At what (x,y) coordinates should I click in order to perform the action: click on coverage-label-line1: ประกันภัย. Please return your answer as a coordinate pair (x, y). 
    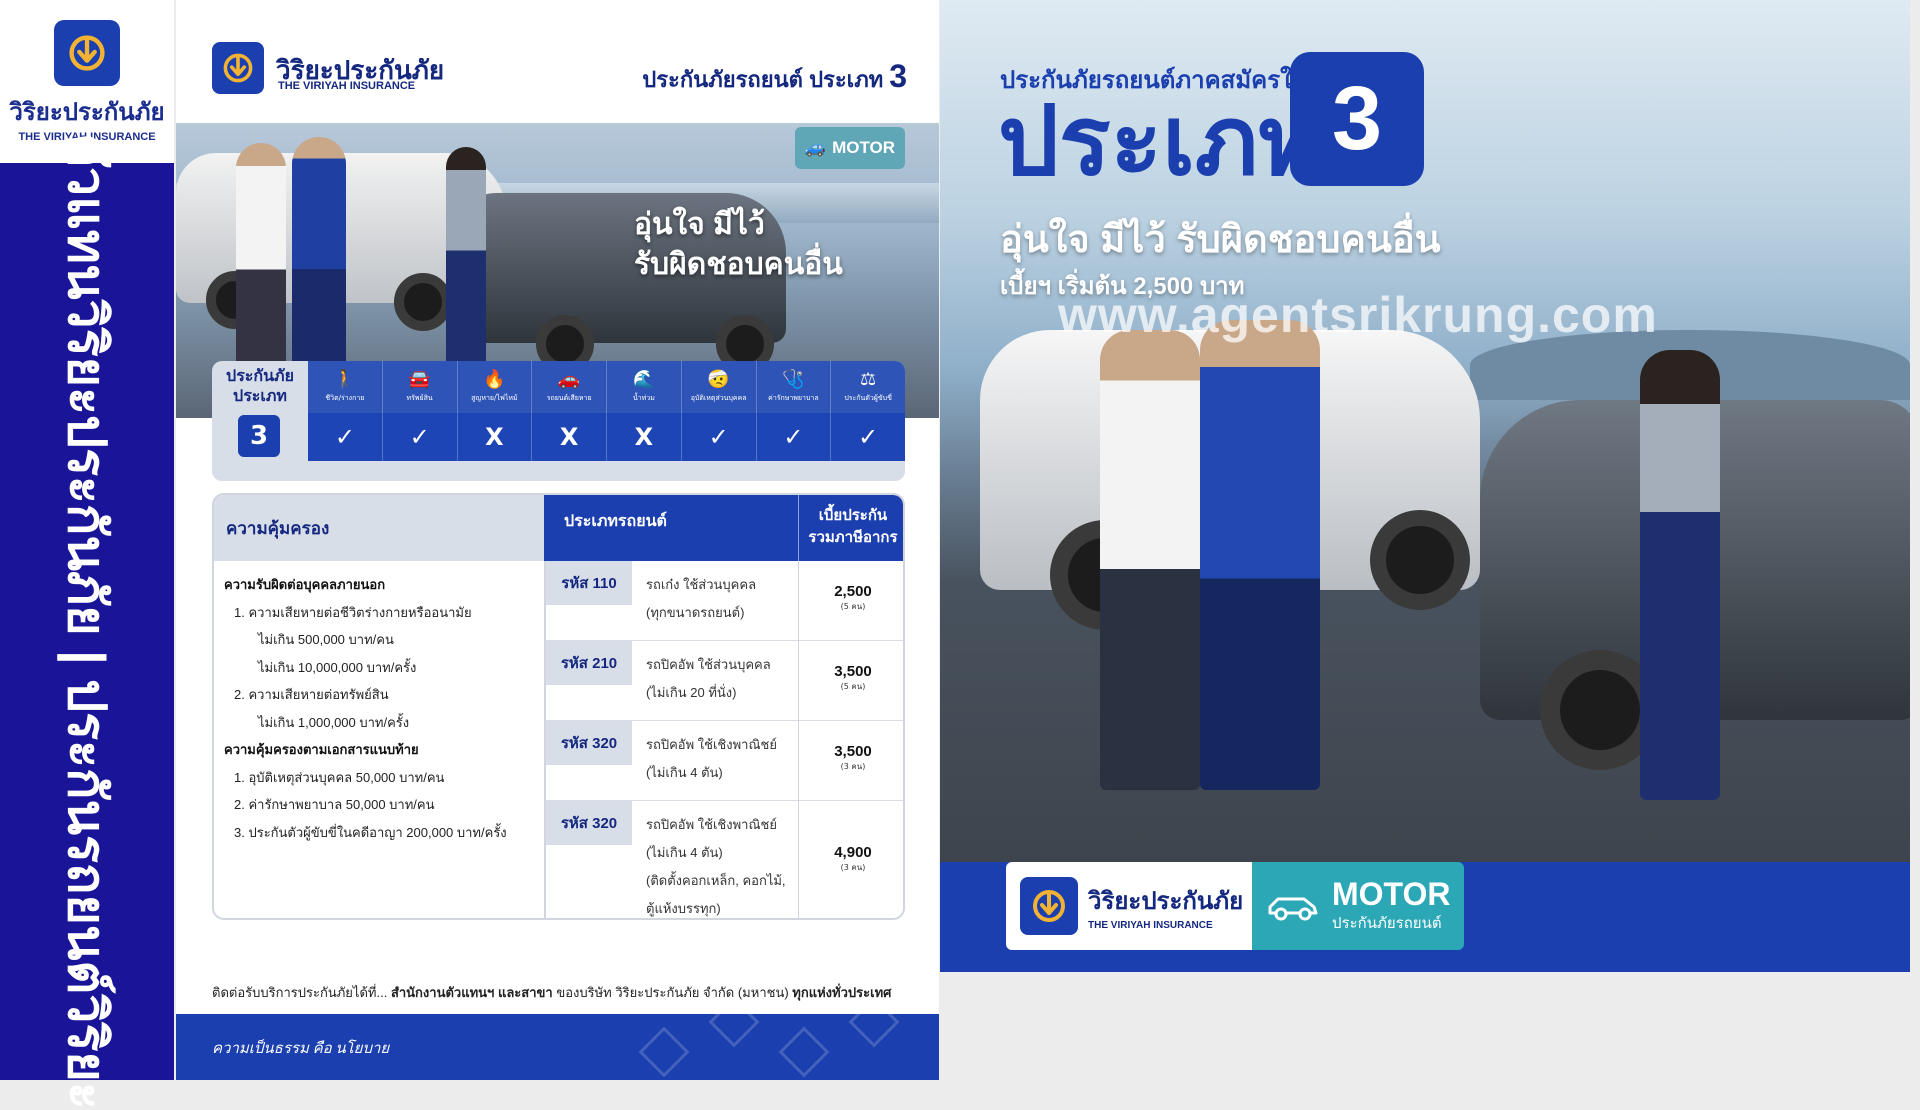
    Looking at the image, I should click on (260, 376).